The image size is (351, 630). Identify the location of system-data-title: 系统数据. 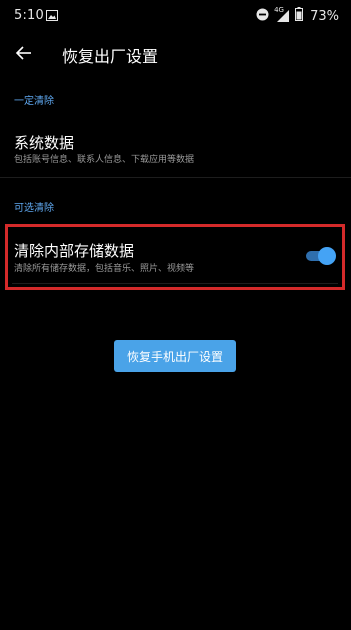
(44, 143).